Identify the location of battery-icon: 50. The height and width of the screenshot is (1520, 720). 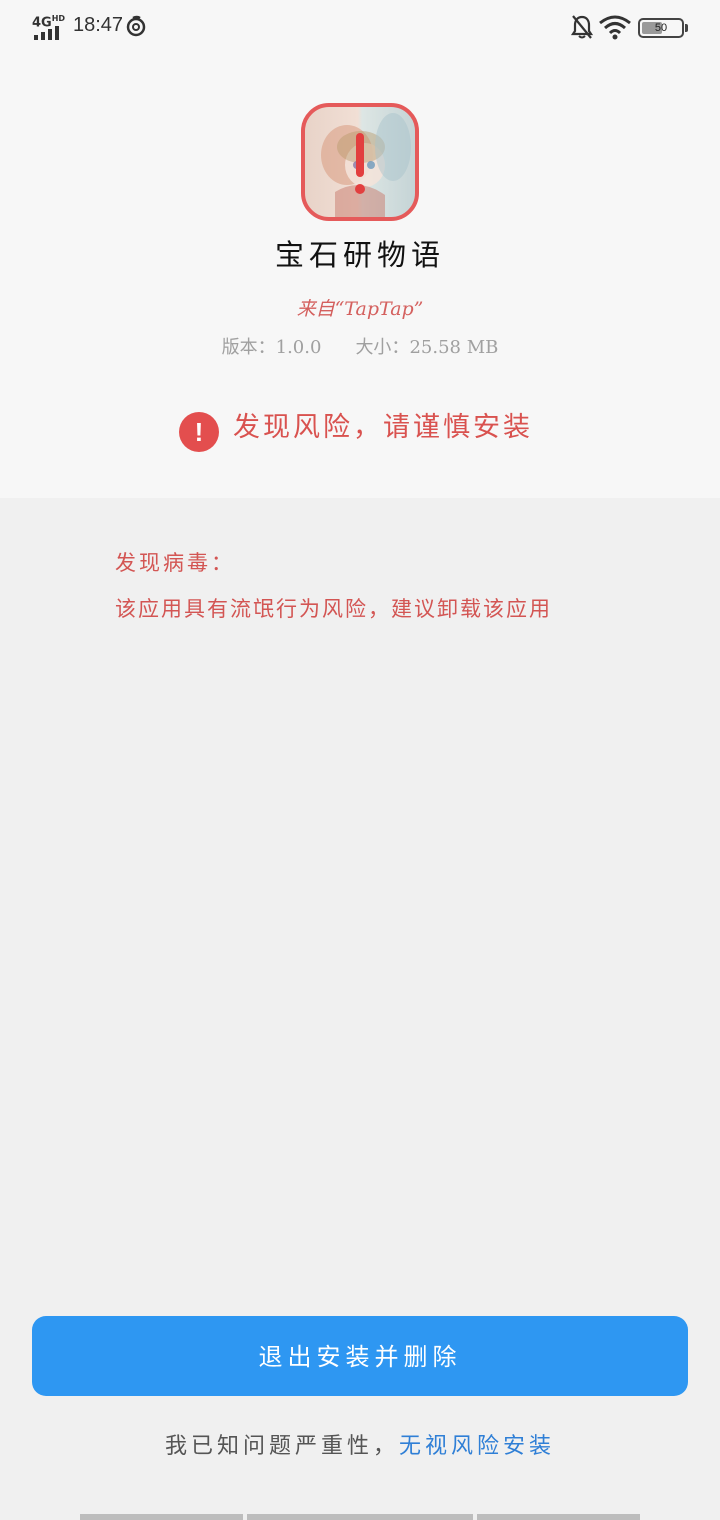
(661, 28).